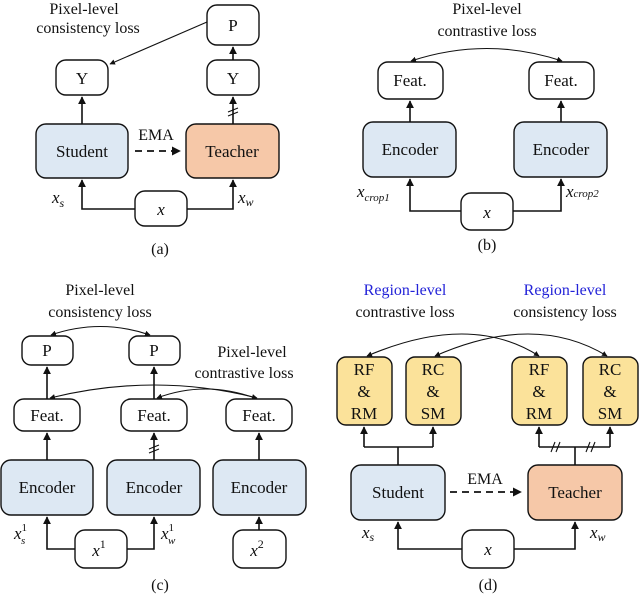 This screenshot has height=596, width=640. What do you see at coordinates (487, 549) in the screenshot?
I see `panel-d-input-label: x` at bounding box center [487, 549].